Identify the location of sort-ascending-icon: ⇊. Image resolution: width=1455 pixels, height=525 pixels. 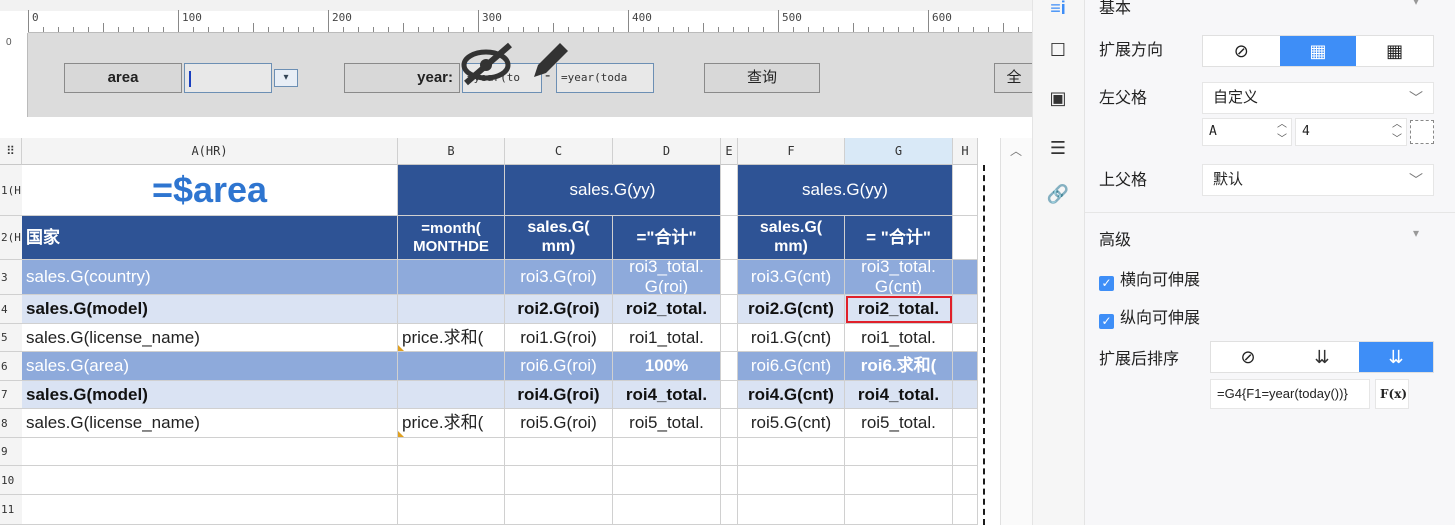
(1322, 357).